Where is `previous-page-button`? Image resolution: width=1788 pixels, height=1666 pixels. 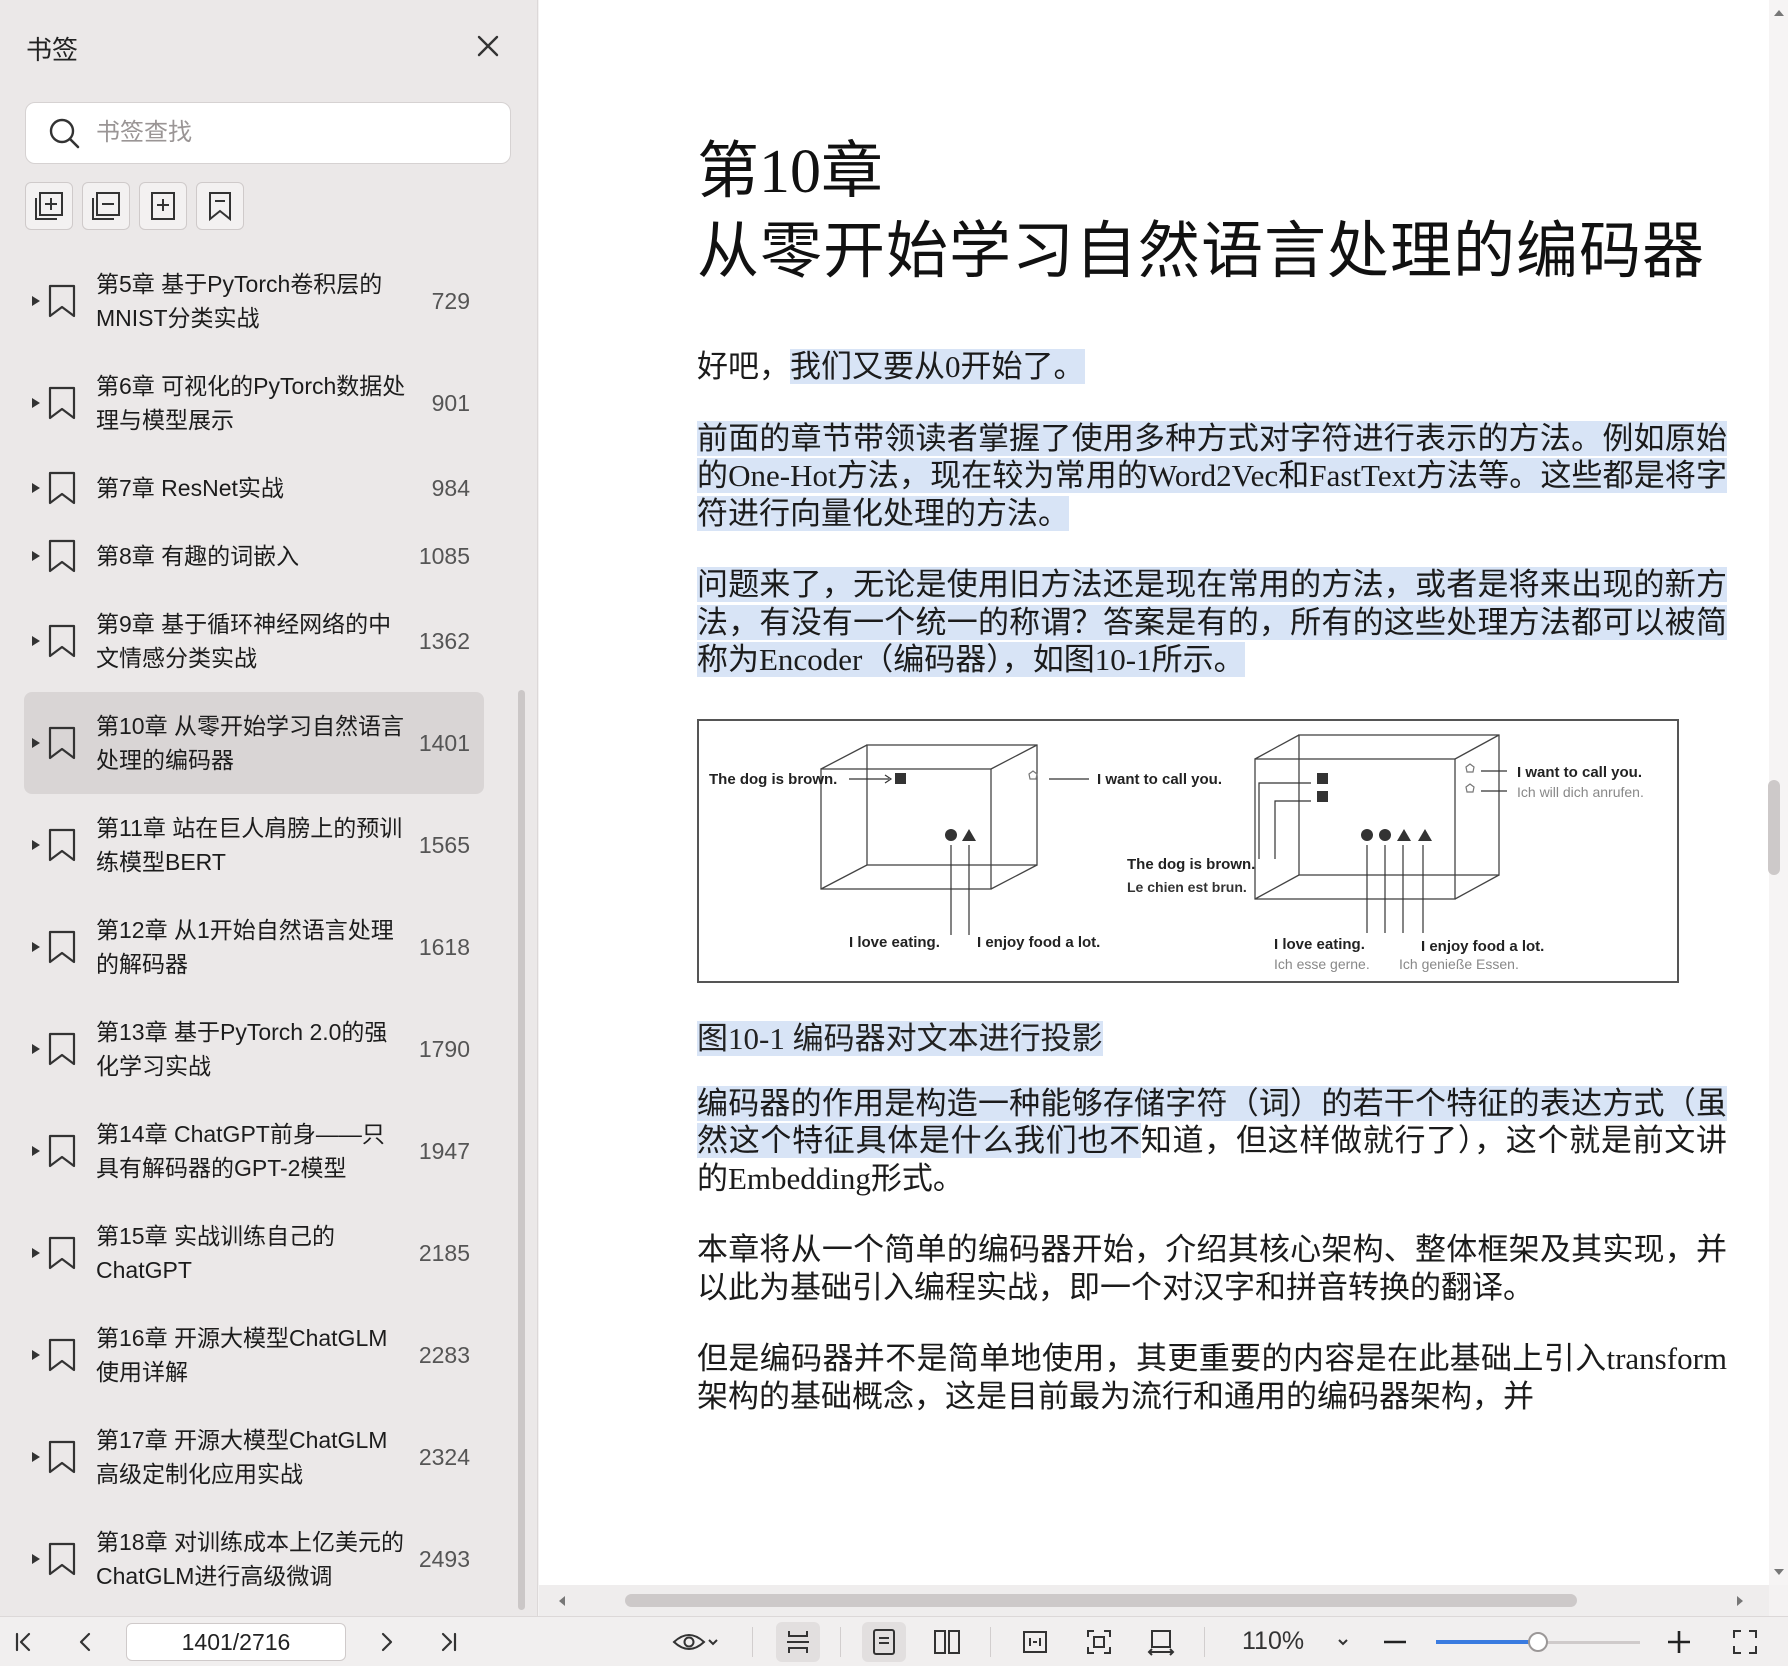
previous-page-button is located at coordinates (85, 1642).